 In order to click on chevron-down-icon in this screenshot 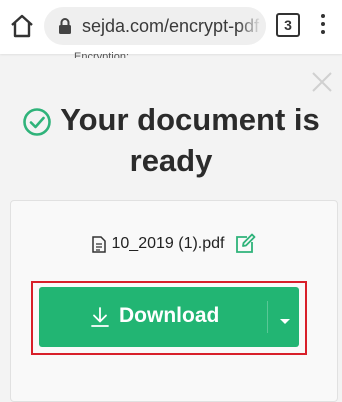, I will do `click(285, 318)`.